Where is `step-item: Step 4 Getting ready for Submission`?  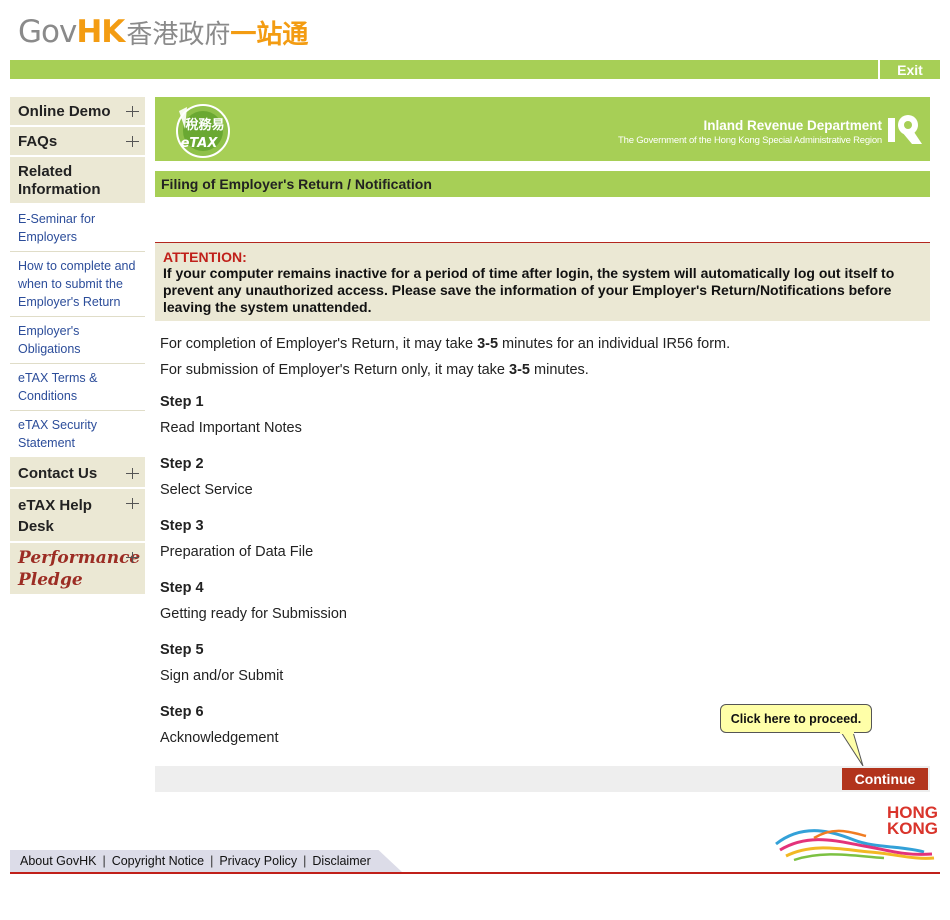 step-item: Step 4 Getting ready for Submission is located at coordinates (540, 601).